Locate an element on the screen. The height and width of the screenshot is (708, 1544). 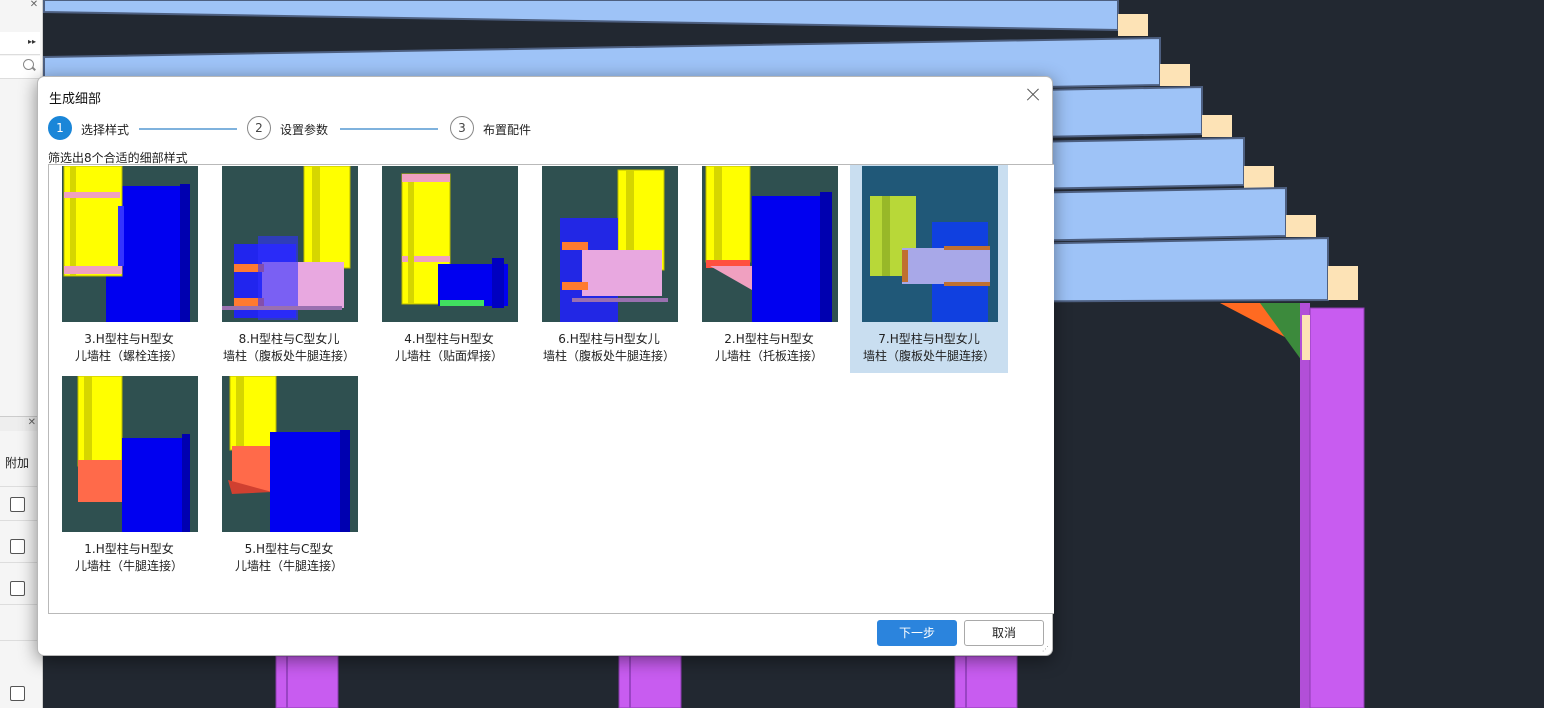
style-card-8: 8.H型柱与C型女儿 墙柱（腹板处牛腿连接） is located at coordinates (289, 269).